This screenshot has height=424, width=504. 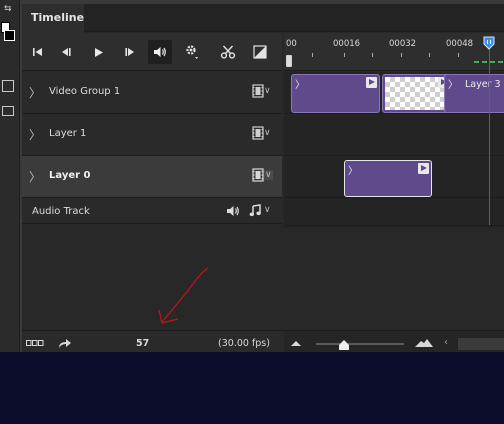 I want to click on mute-audio-button, so click(x=160, y=52).